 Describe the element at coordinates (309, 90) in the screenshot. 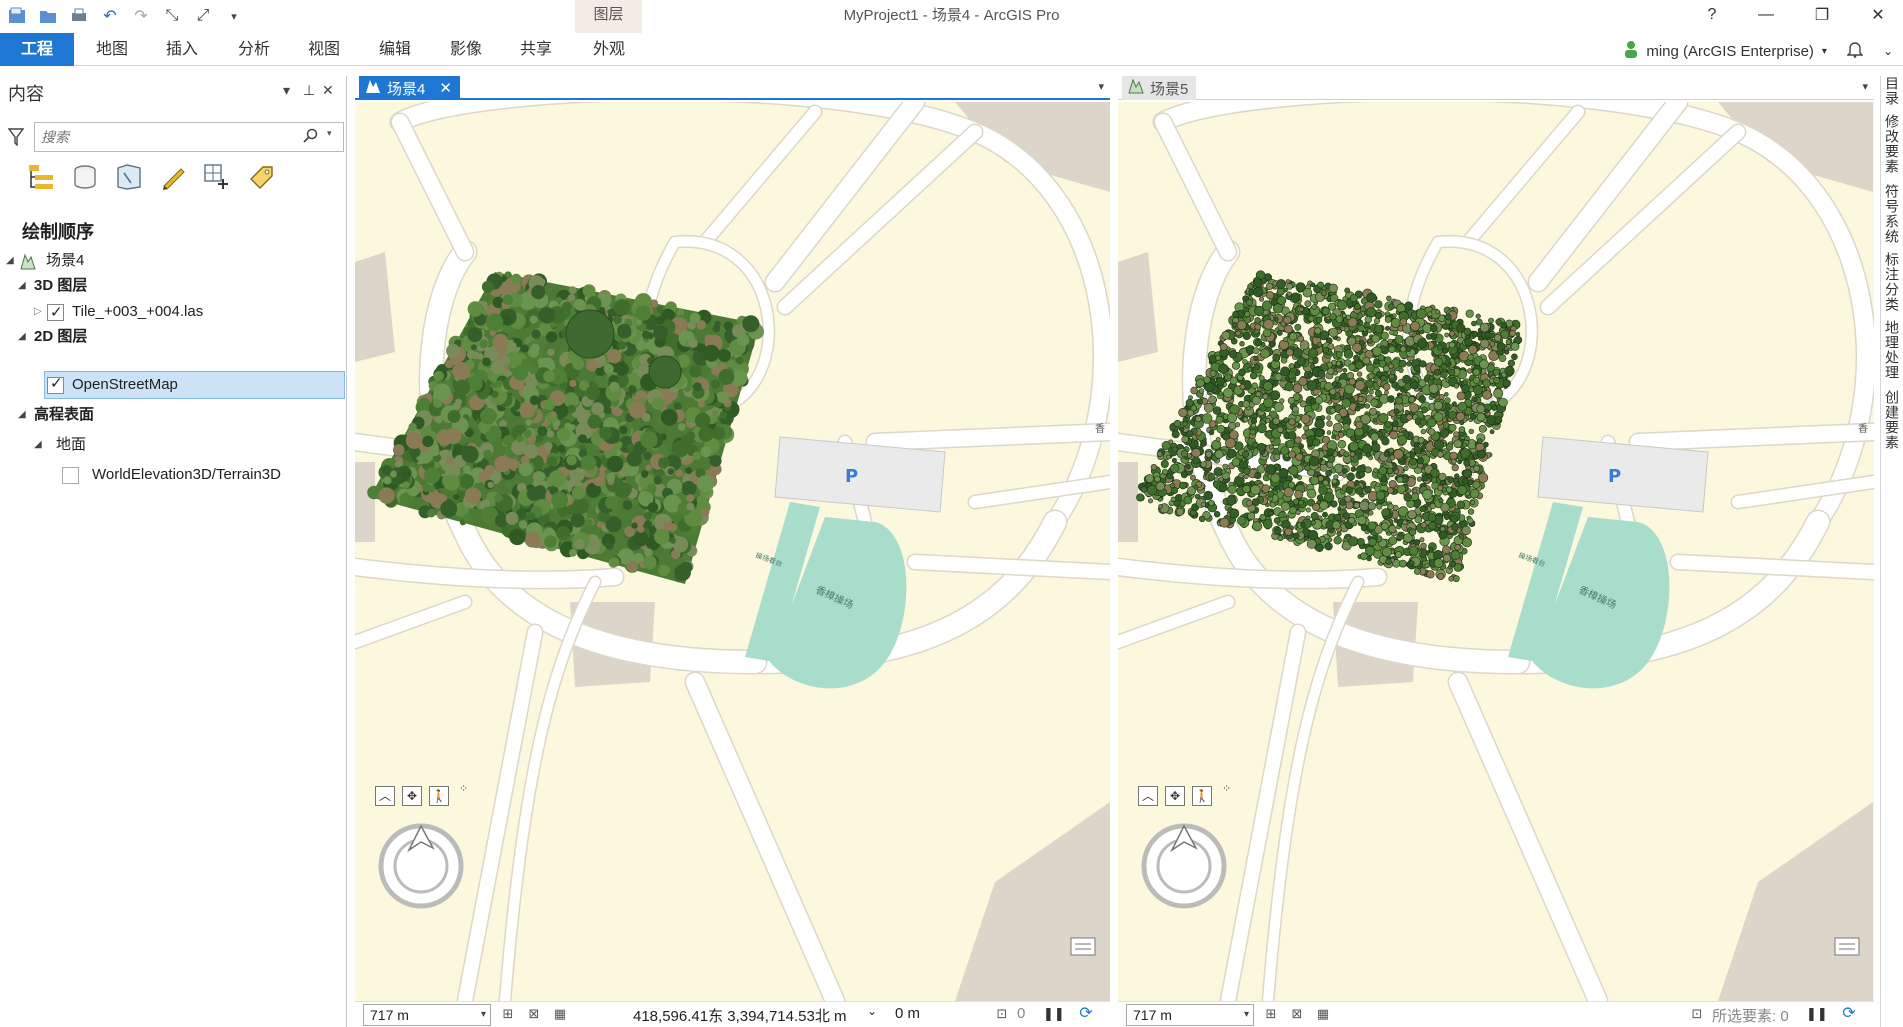

I see `pin-icon: ⊥` at that location.